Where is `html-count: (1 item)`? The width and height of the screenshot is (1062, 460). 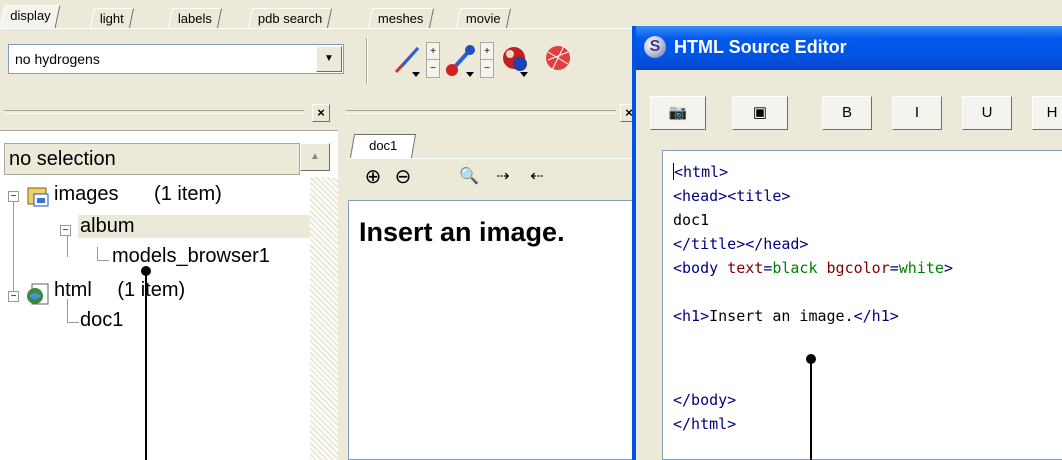
html-count: (1 item) is located at coordinates (151, 290).